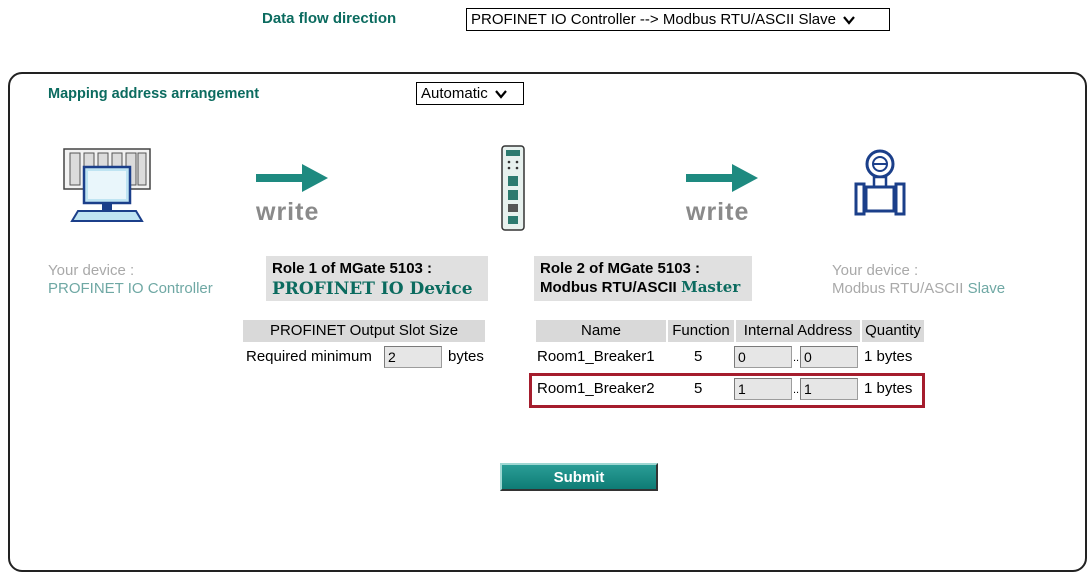  I want to click on row1-addr-sep: .., so click(796, 358).